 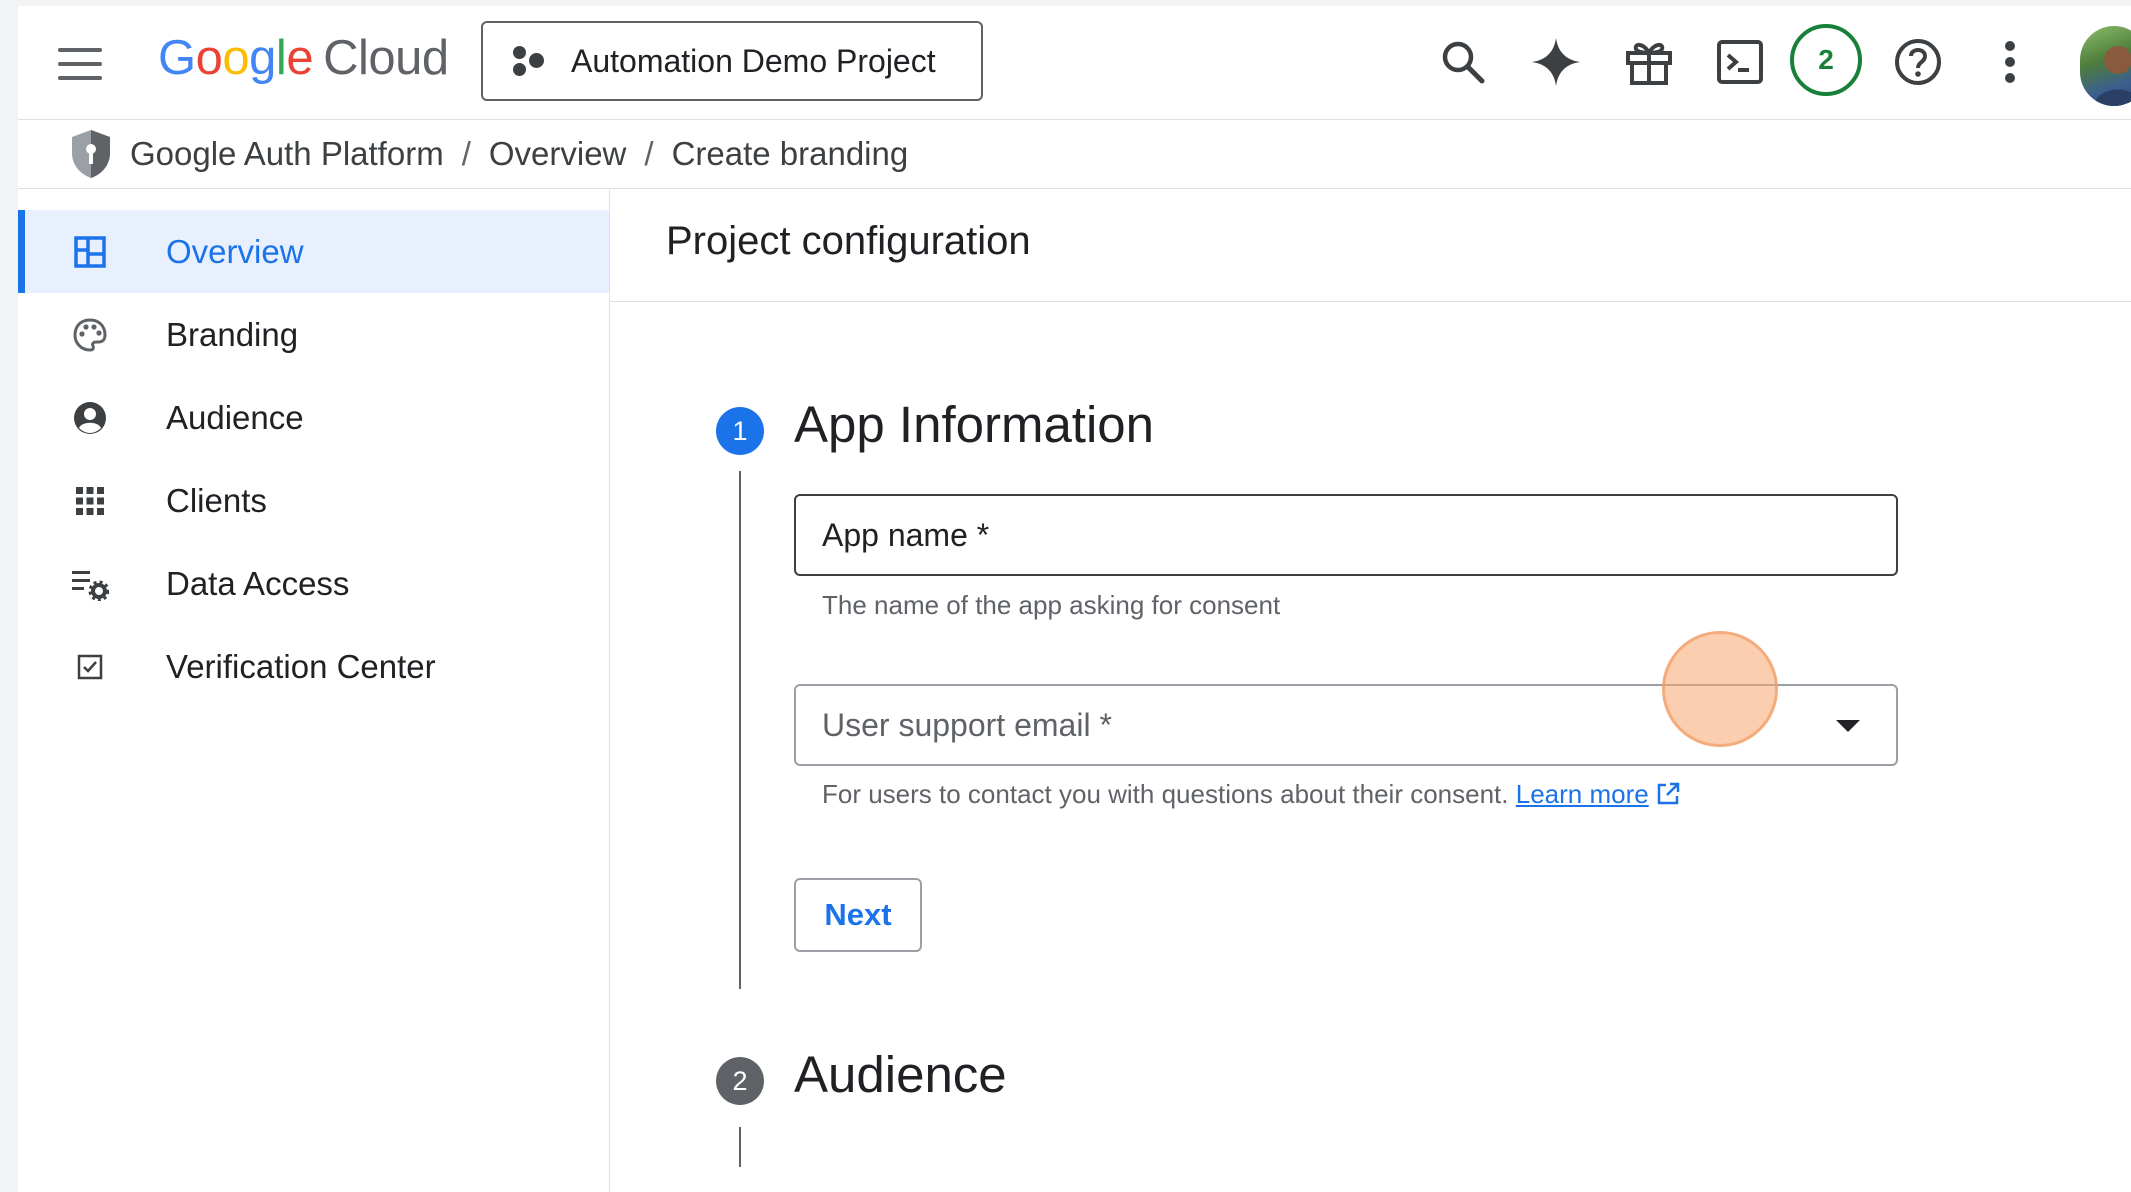 What do you see at coordinates (1556, 62) in the screenshot?
I see `gemini-spark-icon` at bounding box center [1556, 62].